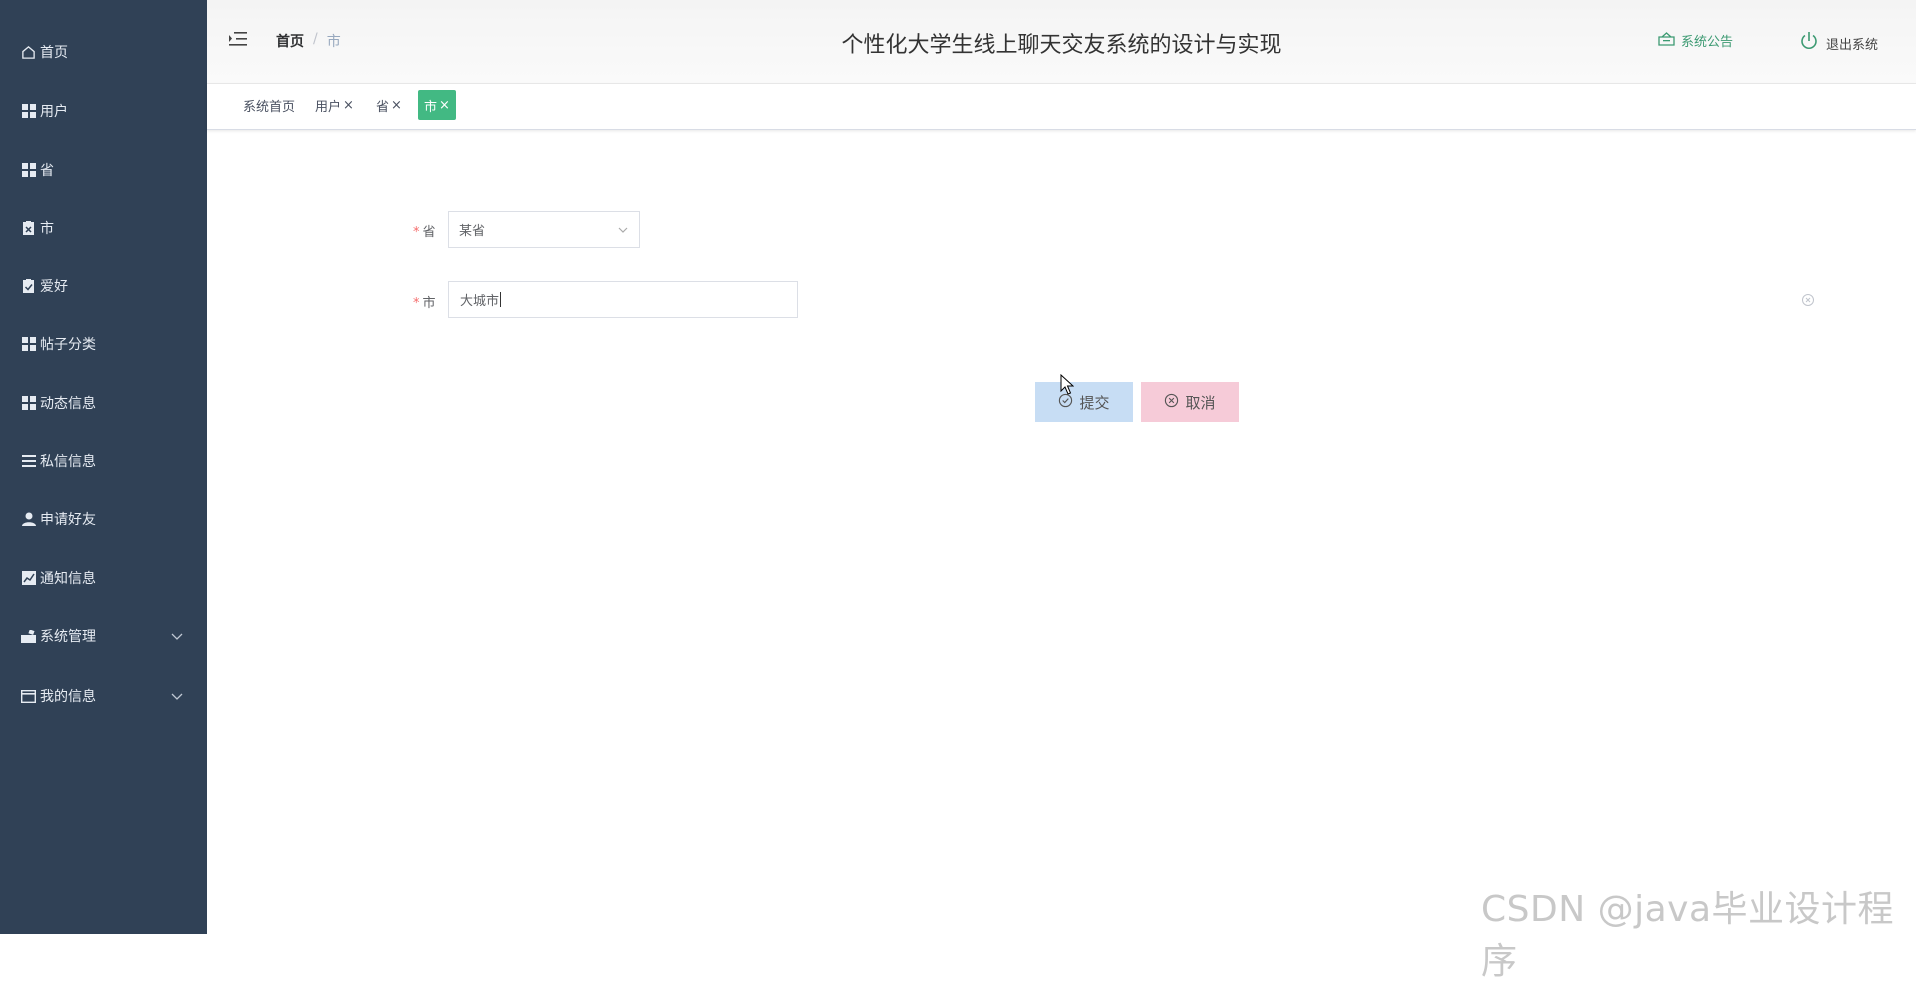  Describe the element at coordinates (28, 519) in the screenshot. I see `user-icon` at that location.